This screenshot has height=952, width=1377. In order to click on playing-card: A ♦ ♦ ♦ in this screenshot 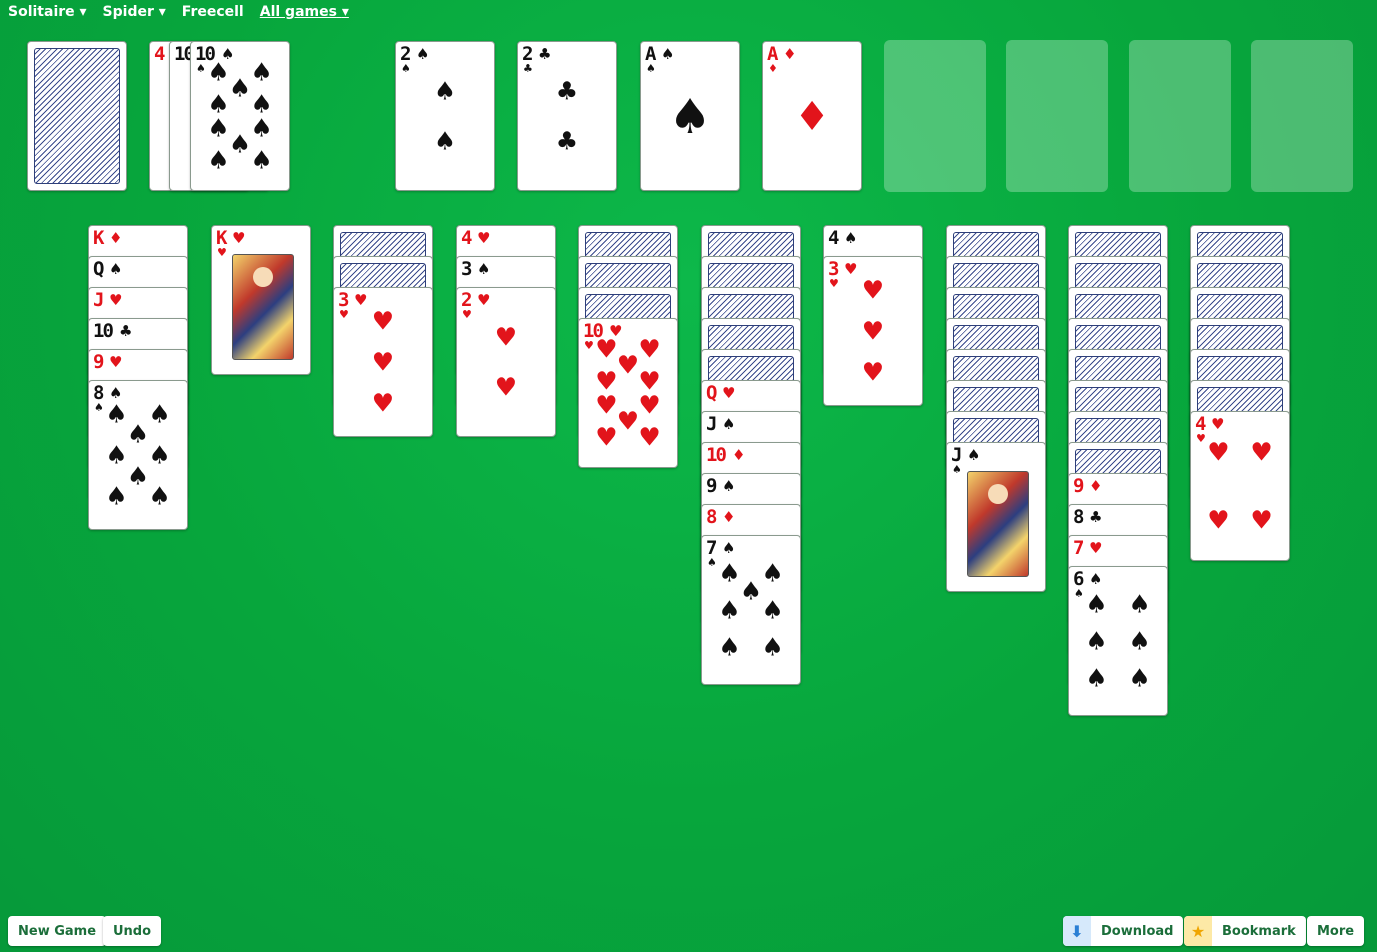, I will do `click(812, 116)`.